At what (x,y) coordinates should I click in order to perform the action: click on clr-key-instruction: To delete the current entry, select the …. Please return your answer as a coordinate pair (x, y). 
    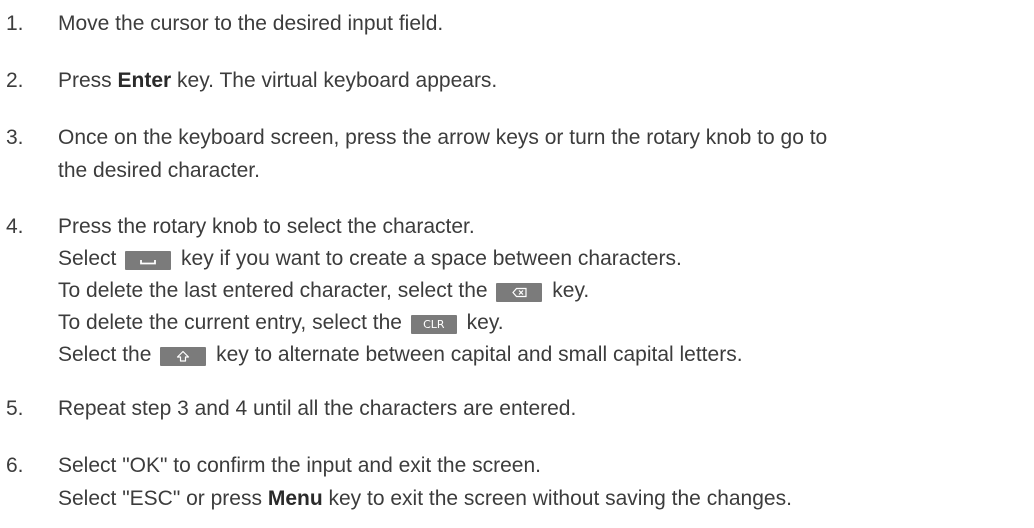
    Looking at the image, I should click on (281, 322).